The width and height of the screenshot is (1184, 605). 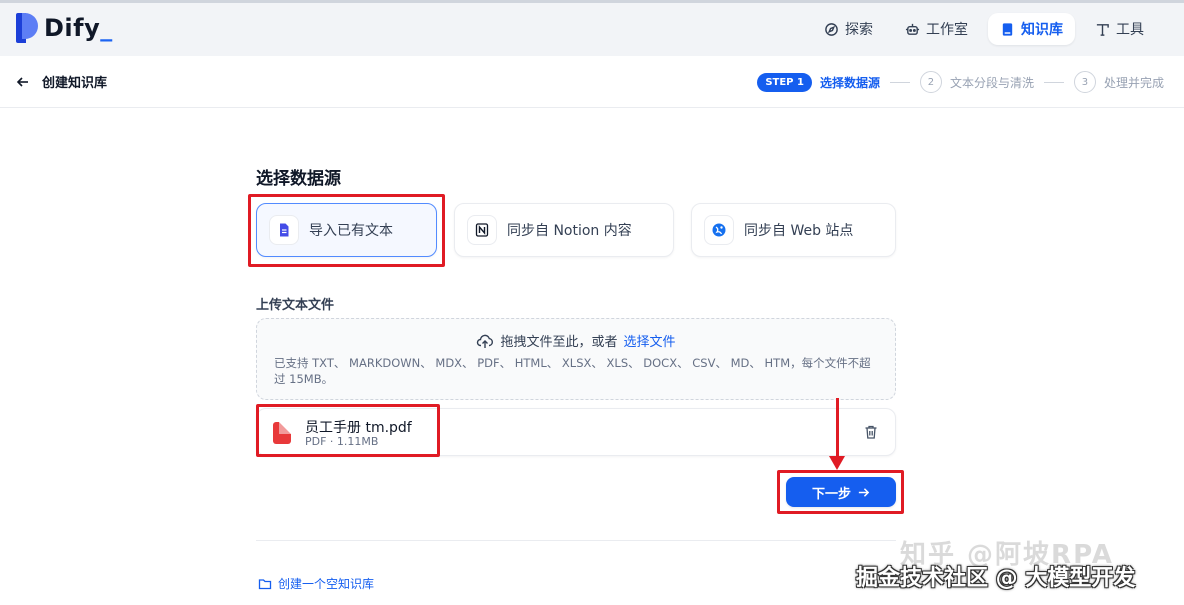 I want to click on file-meta: PDF · 1.11MB, so click(x=342, y=441).